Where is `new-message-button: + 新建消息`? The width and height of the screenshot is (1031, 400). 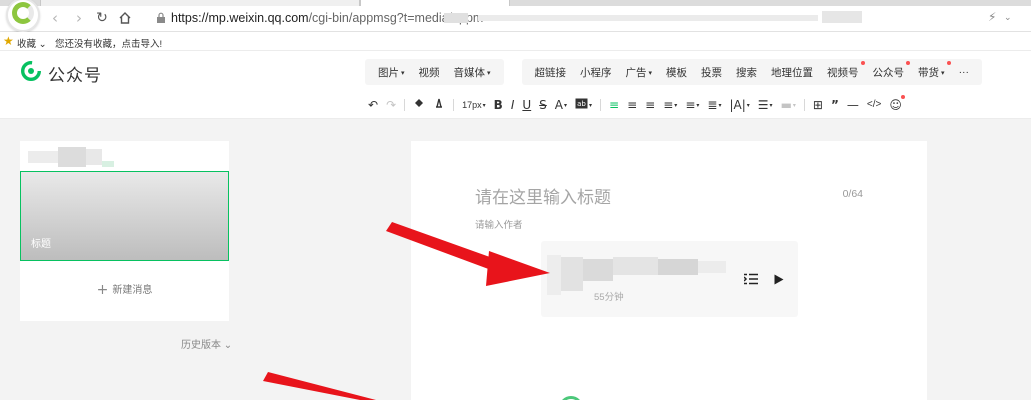 new-message-button: + 新建消息 is located at coordinates (124, 289).